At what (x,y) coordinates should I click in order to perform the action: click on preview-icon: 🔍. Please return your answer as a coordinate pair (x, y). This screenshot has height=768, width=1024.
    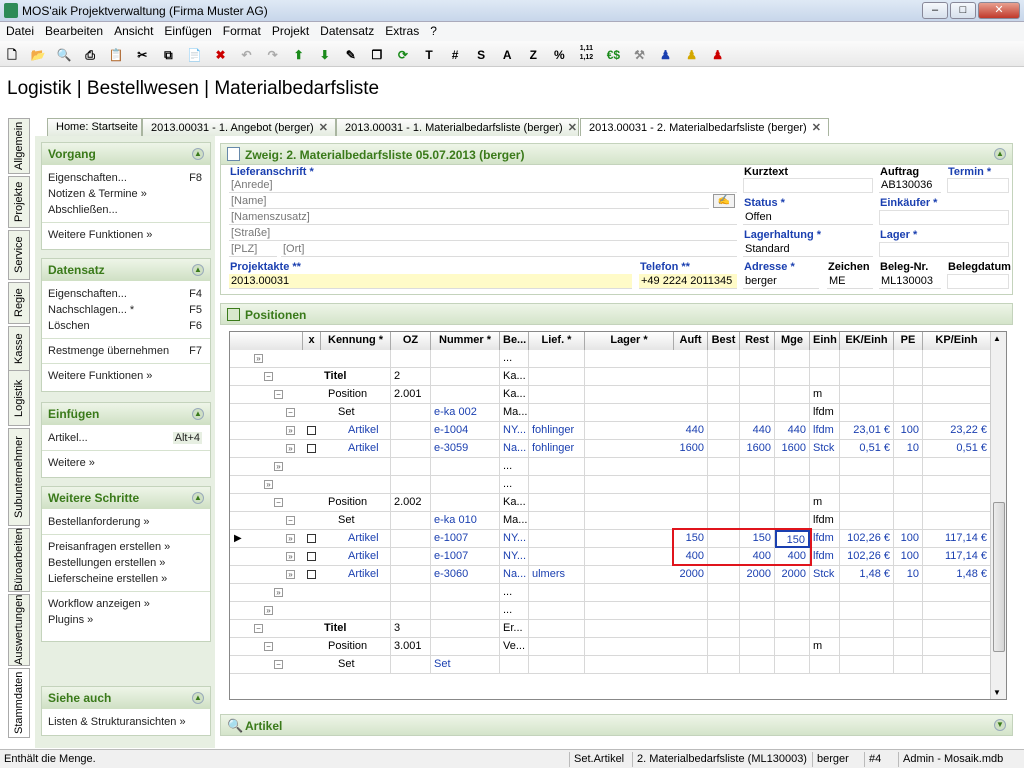
    Looking at the image, I should click on (64, 55).